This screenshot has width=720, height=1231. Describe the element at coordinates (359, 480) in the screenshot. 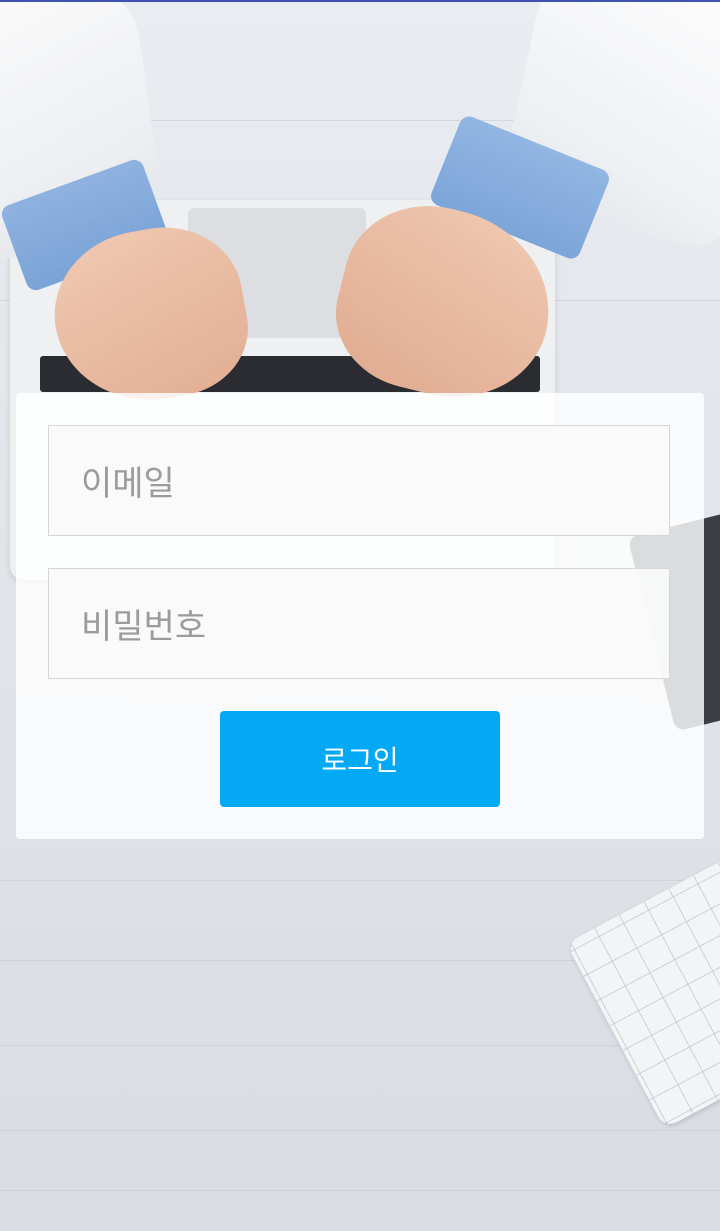

I see `email-input: 이메일` at that location.